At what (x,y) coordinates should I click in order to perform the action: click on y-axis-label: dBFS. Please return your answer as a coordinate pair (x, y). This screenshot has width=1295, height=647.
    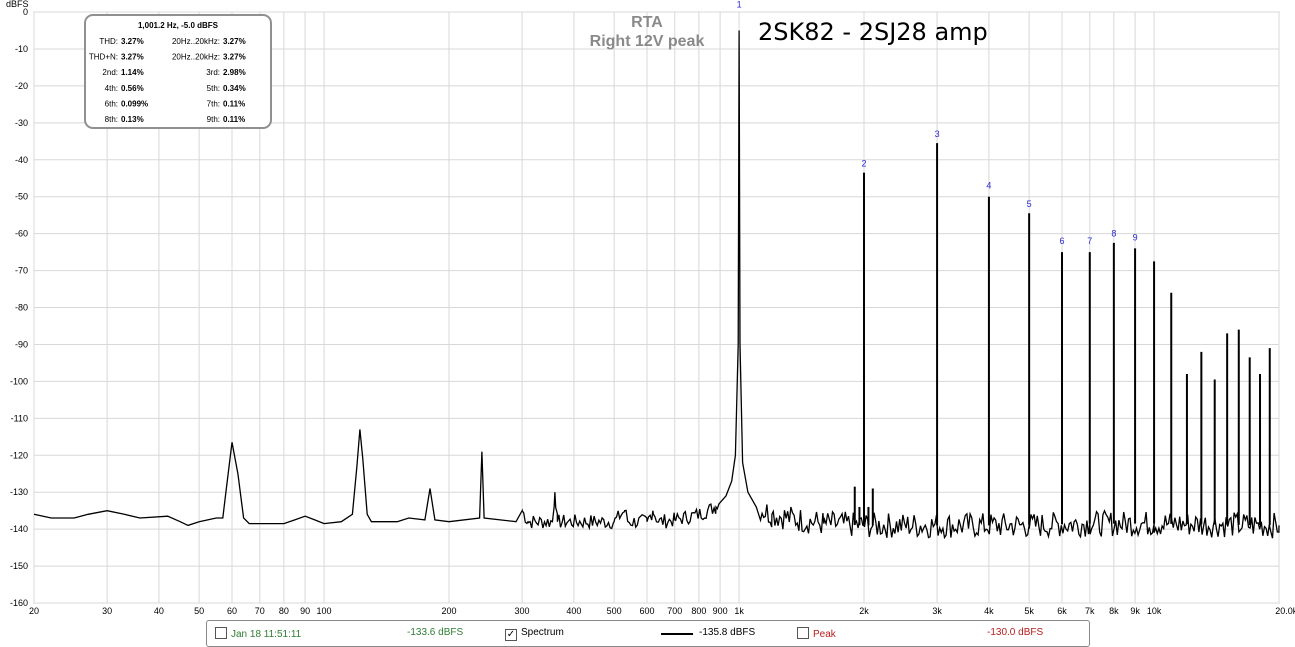
    Looking at the image, I should click on (17, 4).